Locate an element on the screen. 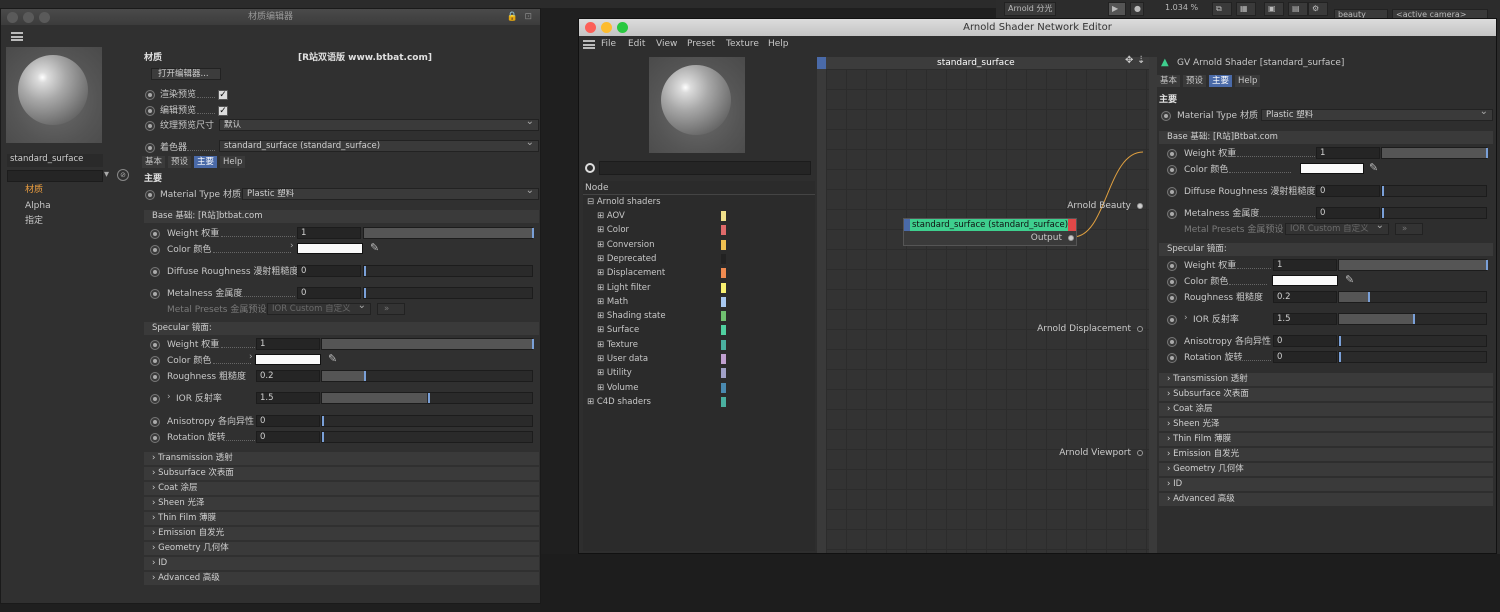 This screenshot has height=612, width=1500. tex-preview-radio is located at coordinates (150, 126).